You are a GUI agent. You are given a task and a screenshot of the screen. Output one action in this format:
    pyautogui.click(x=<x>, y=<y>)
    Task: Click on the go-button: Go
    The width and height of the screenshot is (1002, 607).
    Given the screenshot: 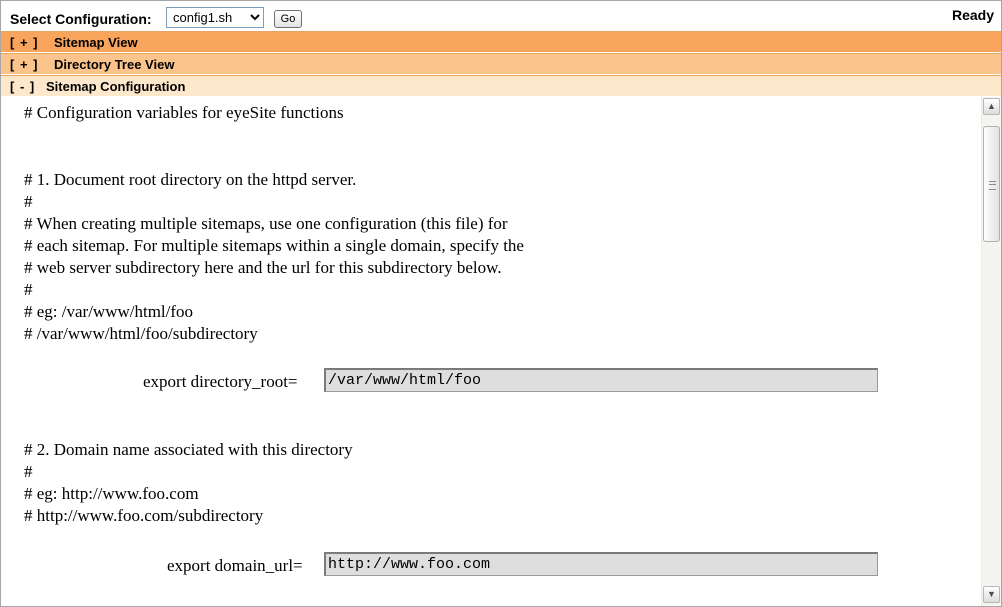 What is the action you would take?
    pyautogui.click(x=288, y=19)
    